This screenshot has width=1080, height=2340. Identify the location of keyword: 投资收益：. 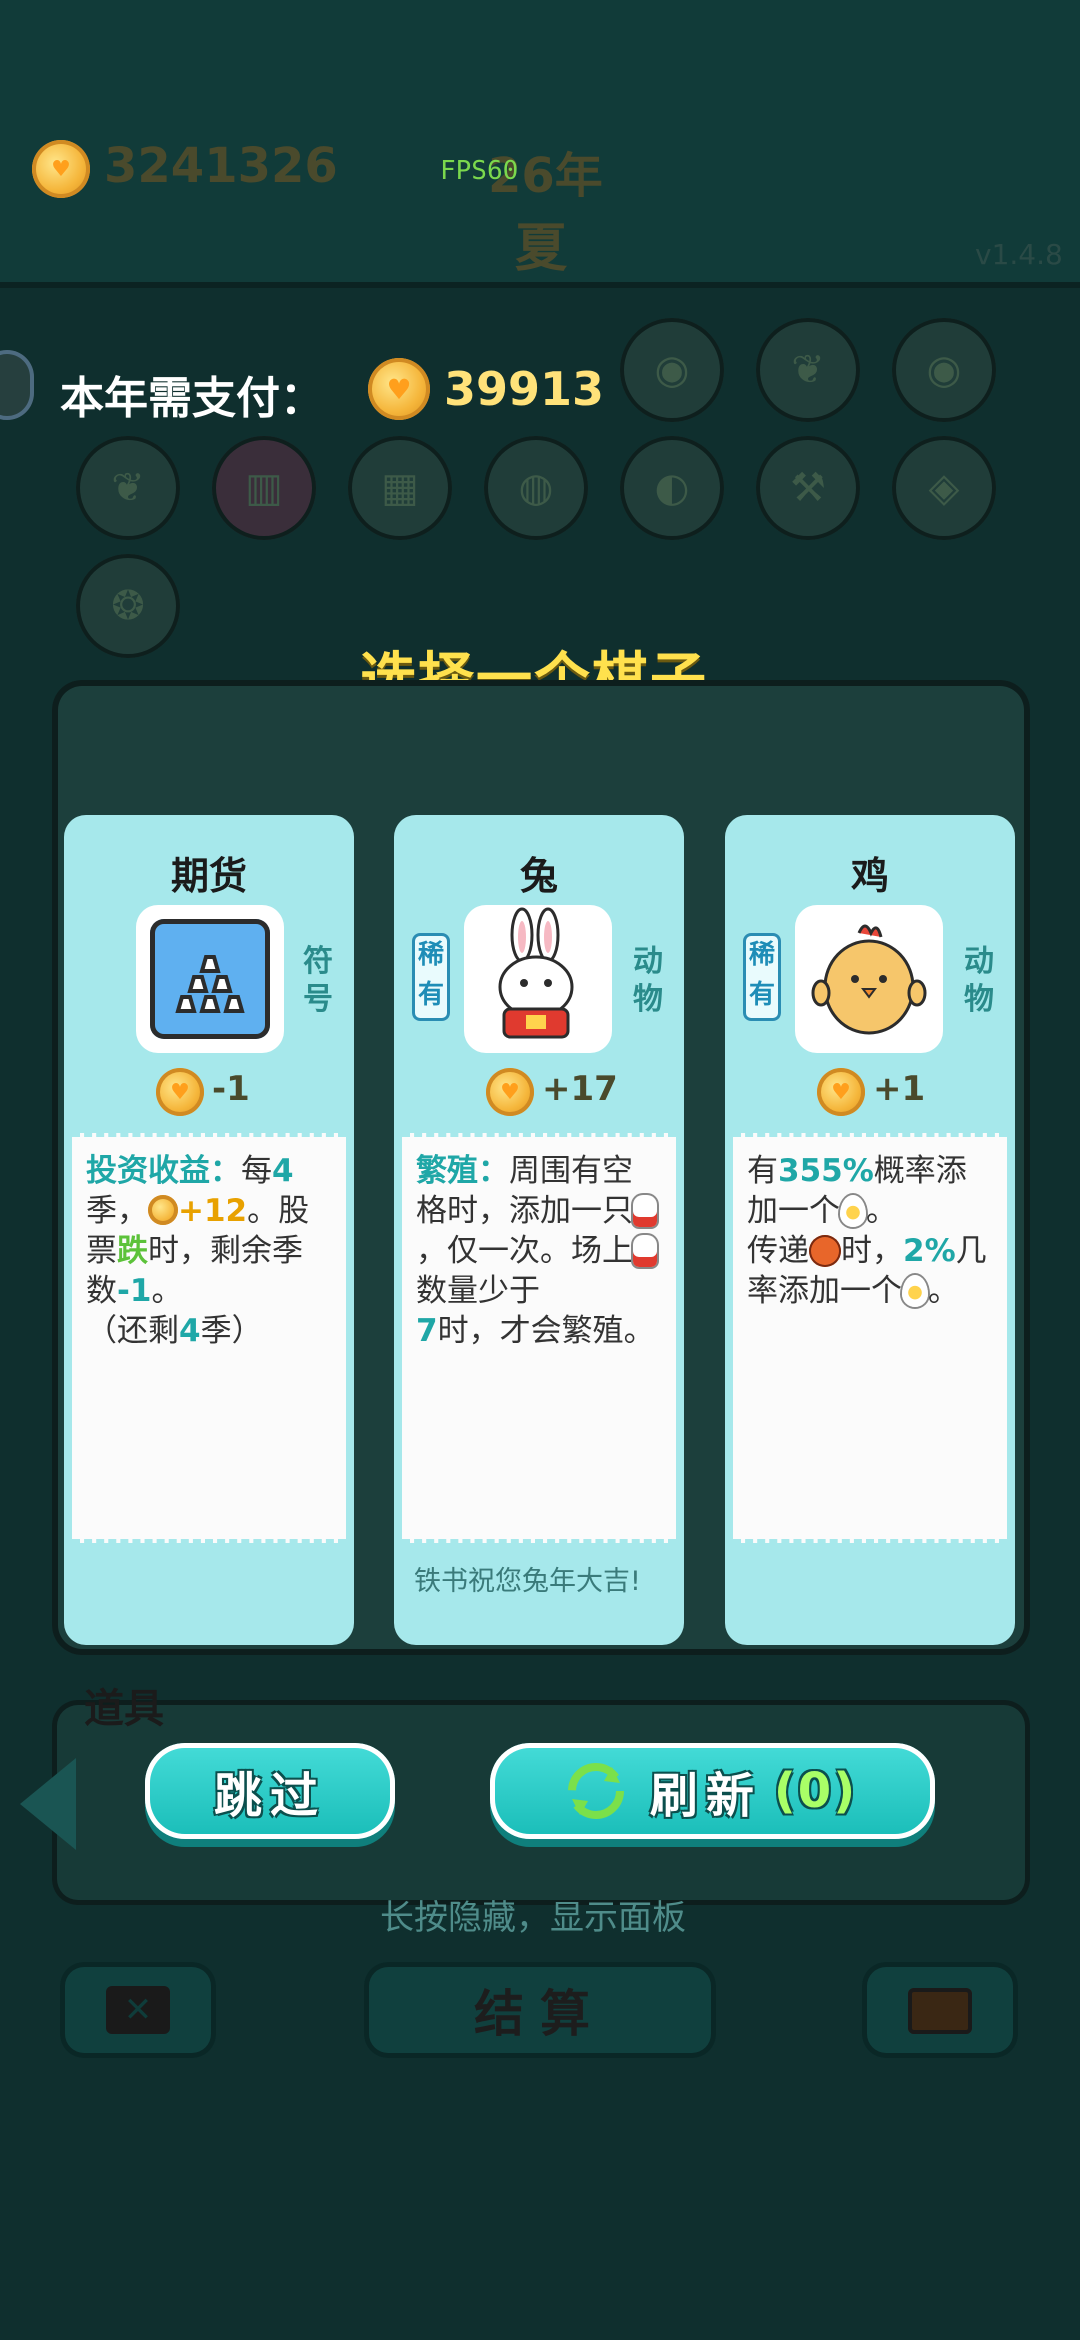
(163, 1171).